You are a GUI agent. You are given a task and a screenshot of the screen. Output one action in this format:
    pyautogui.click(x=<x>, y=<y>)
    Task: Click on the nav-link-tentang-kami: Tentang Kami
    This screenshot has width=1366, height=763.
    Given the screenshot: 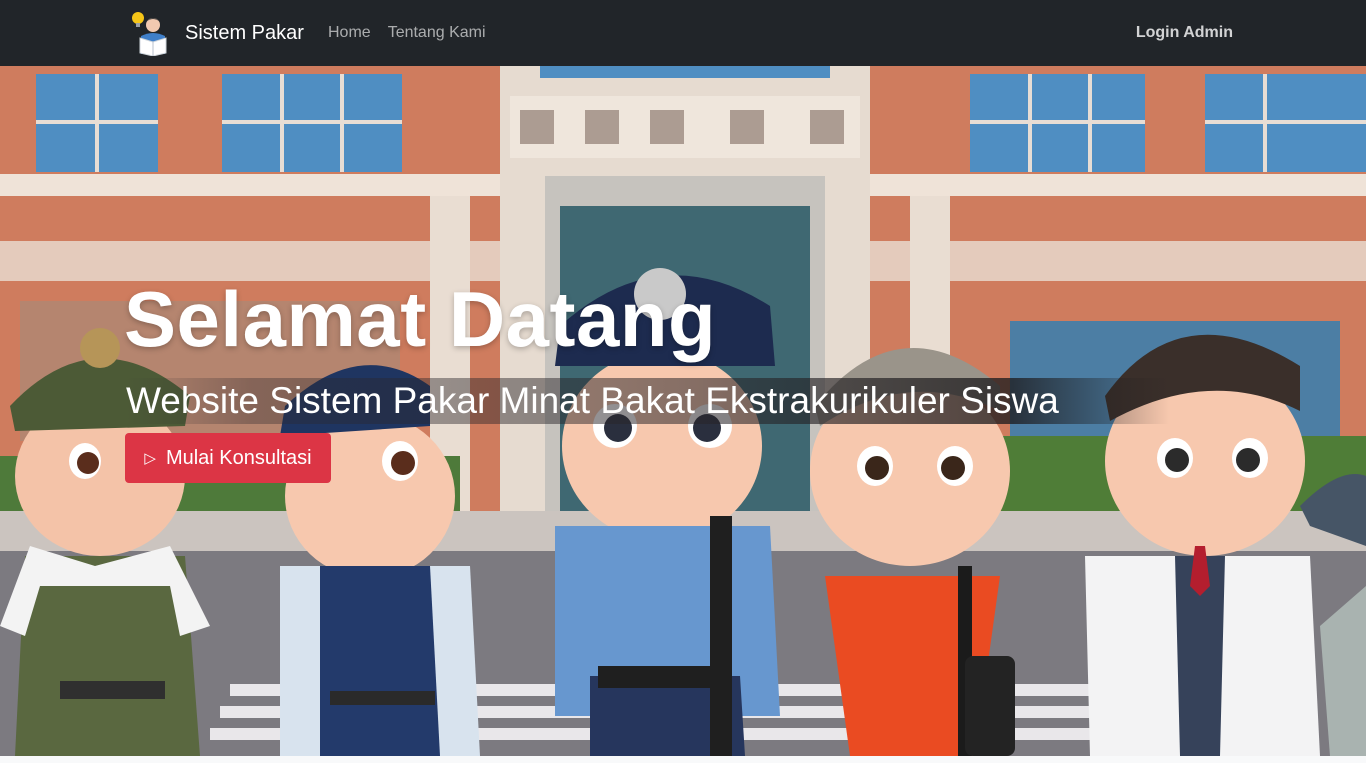 What is the action you would take?
    pyautogui.click(x=437, y=33)
    